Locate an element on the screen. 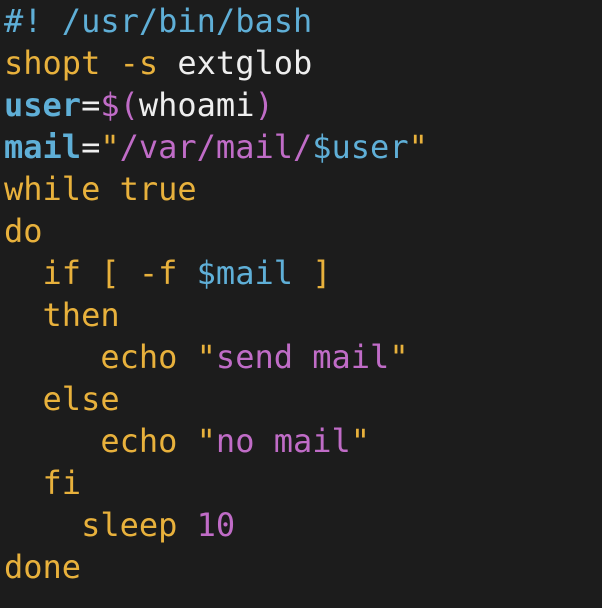  command-sleep: sleep is located at coordinates (129, 525).